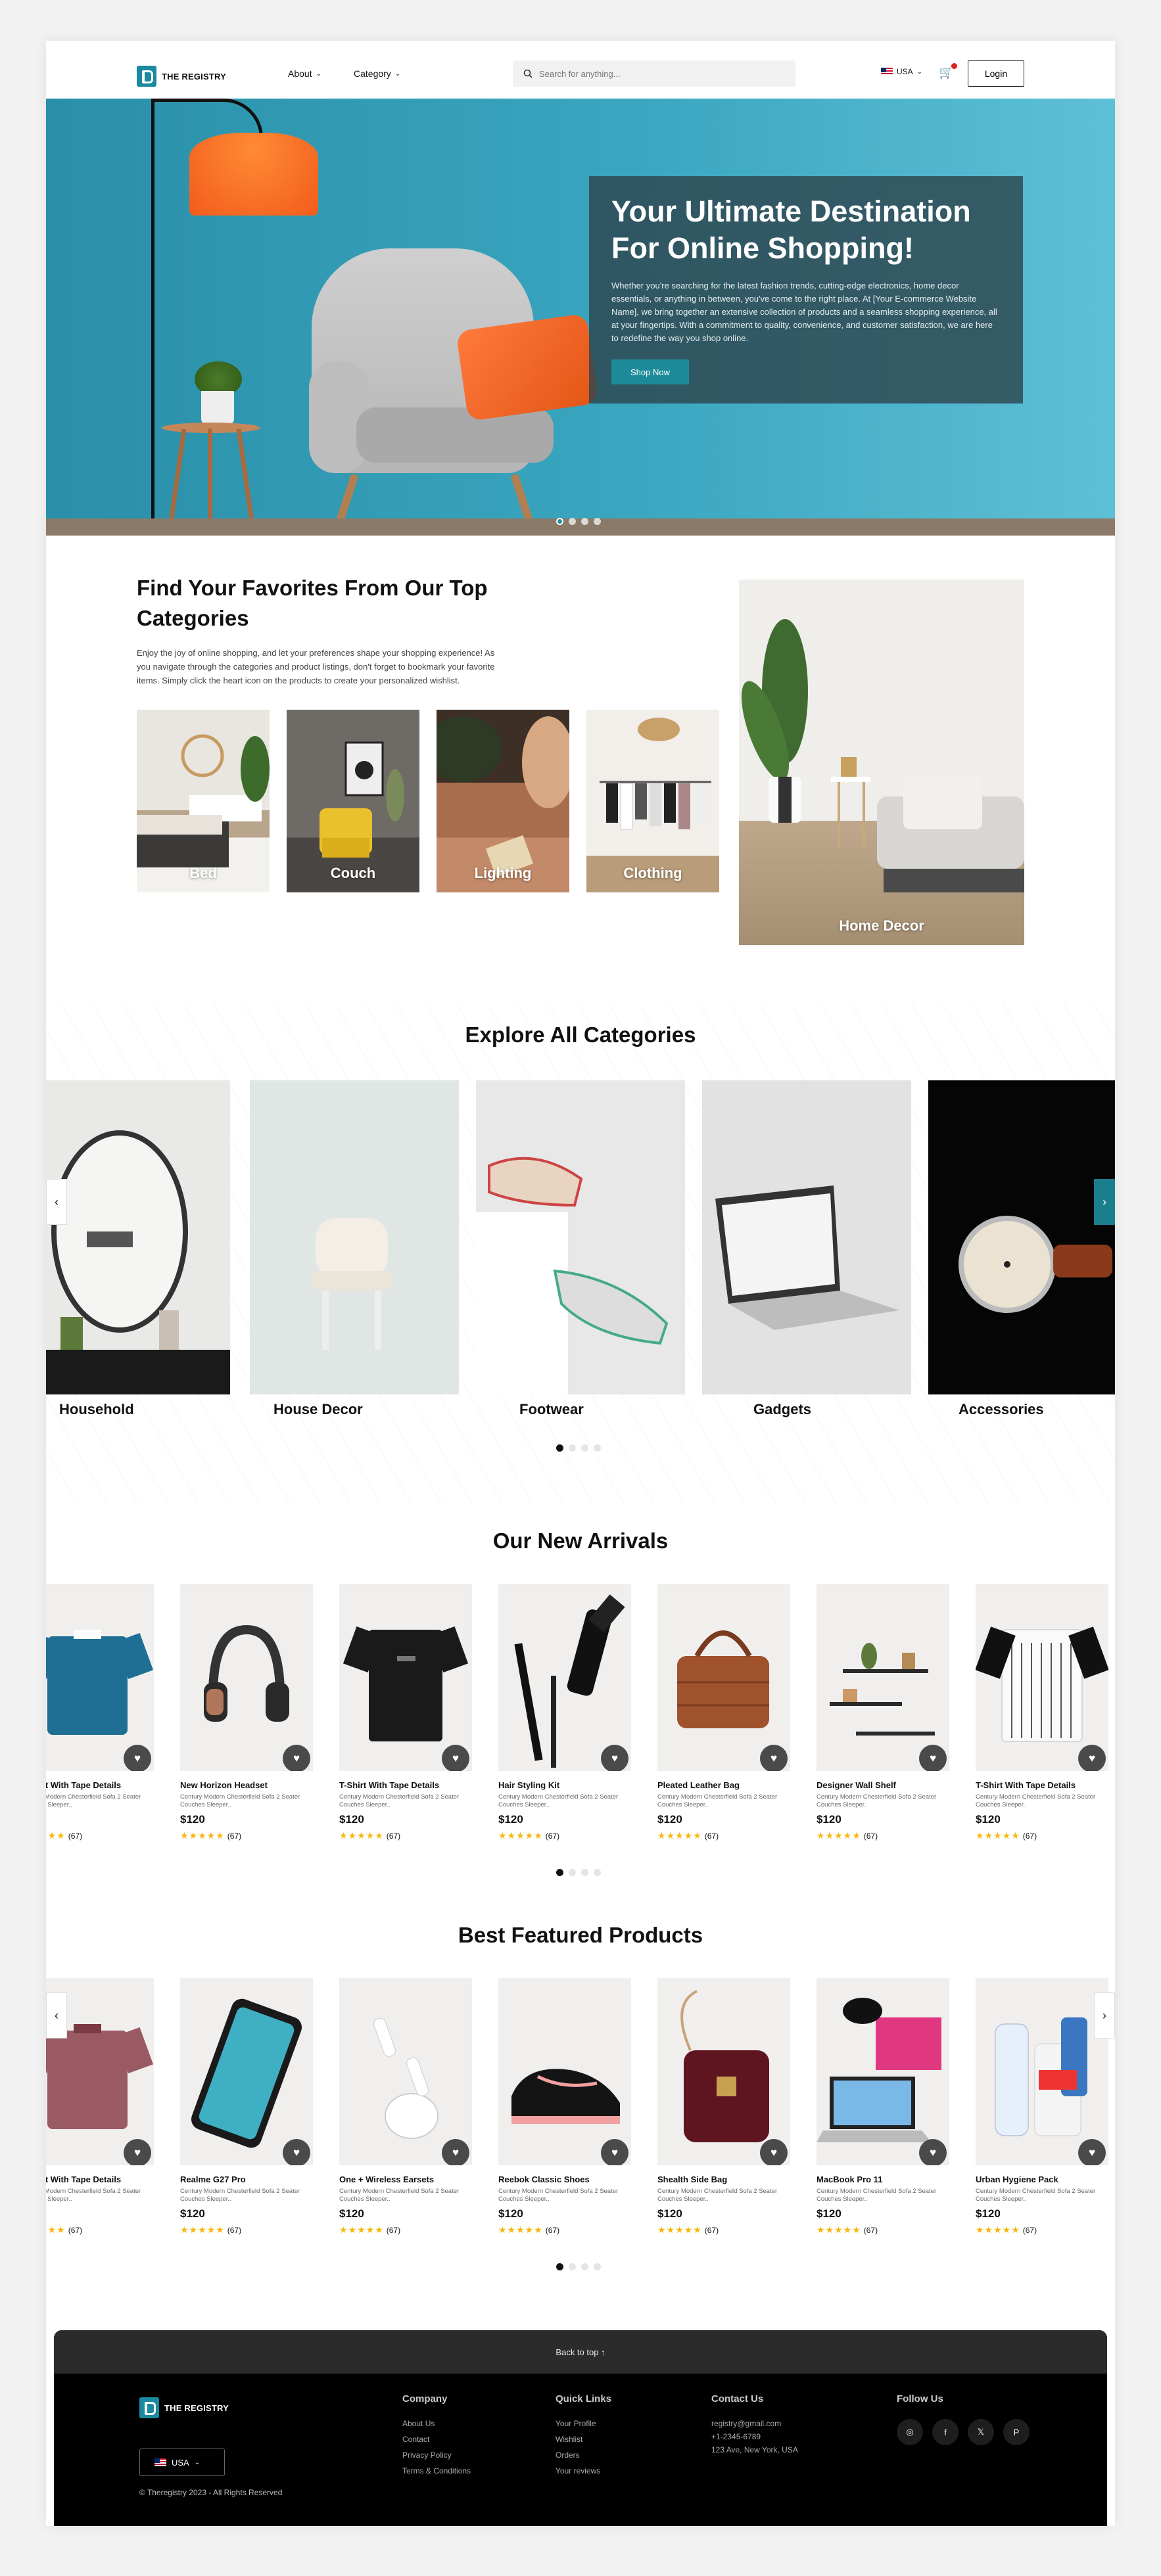  What do you see at coordinates (945, 2432) in the screenshot?
I see `facebook-icon: f` at bounding box center [945, 2432].